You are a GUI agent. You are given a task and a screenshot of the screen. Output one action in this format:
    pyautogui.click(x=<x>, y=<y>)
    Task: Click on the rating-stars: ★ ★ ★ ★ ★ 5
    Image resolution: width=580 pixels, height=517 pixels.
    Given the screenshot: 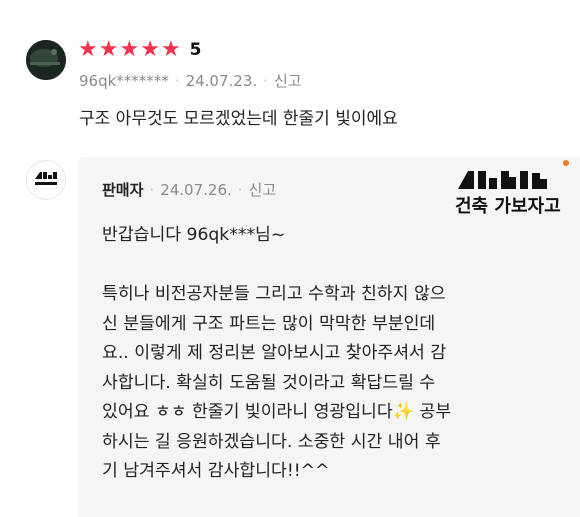 What is the action you would take?
    pyautogui.click(x=140, y=50)
    